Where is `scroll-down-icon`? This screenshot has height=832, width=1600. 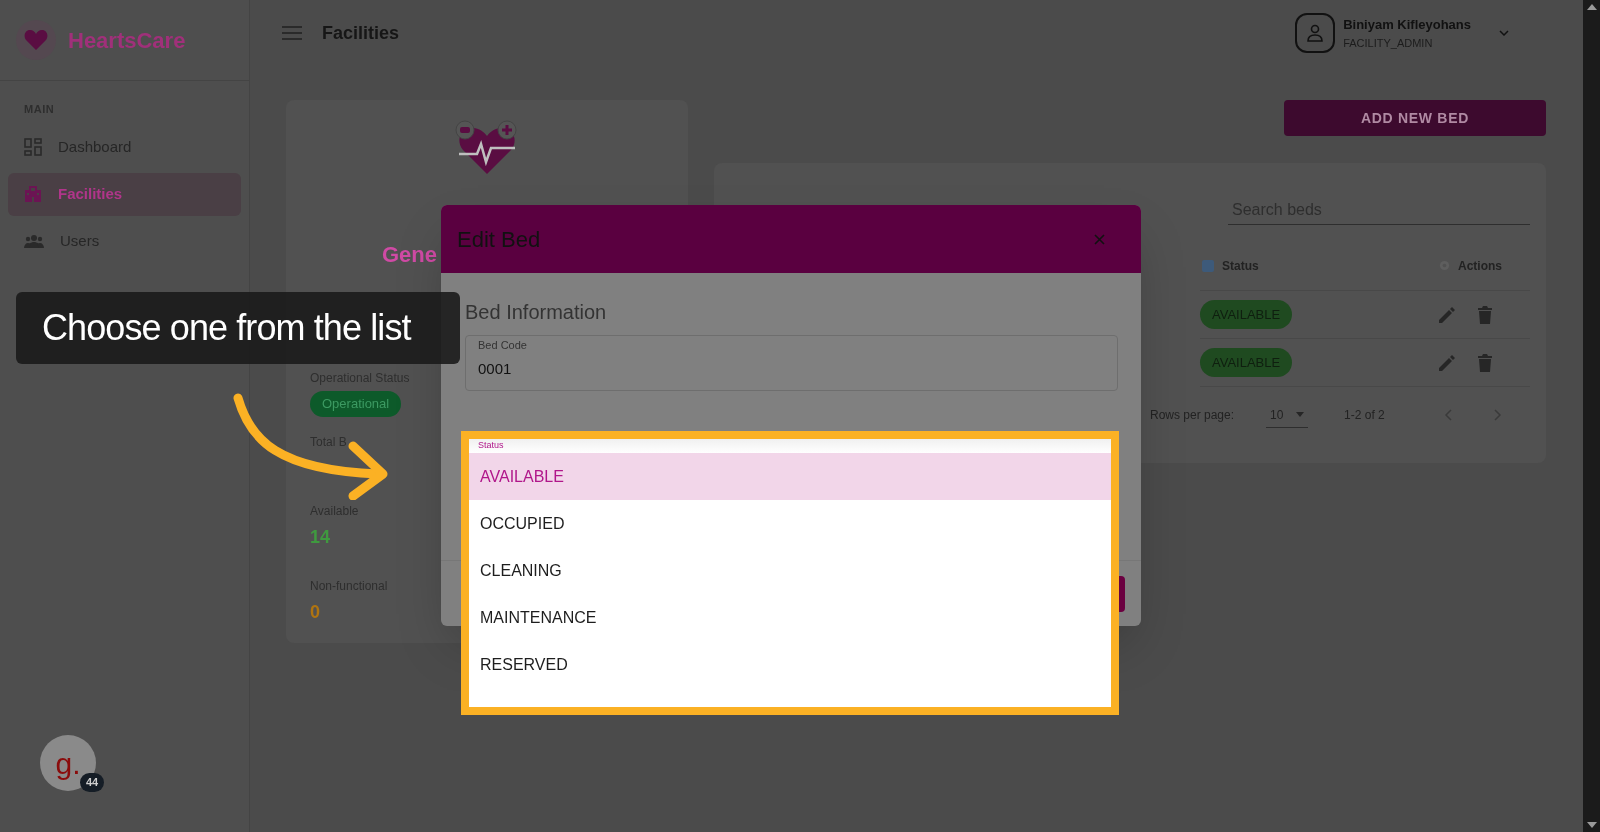 scroll-down-icon is located at coordinates (1591, 825).